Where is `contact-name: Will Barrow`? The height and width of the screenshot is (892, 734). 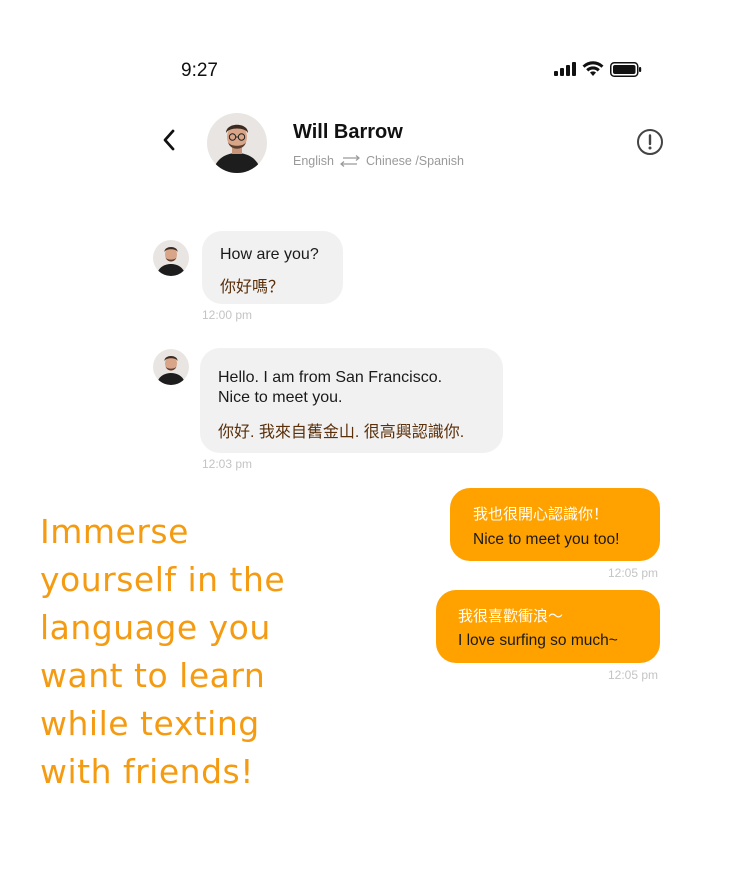 contact-name: Will Barrow is located at coordinates (348, 132).